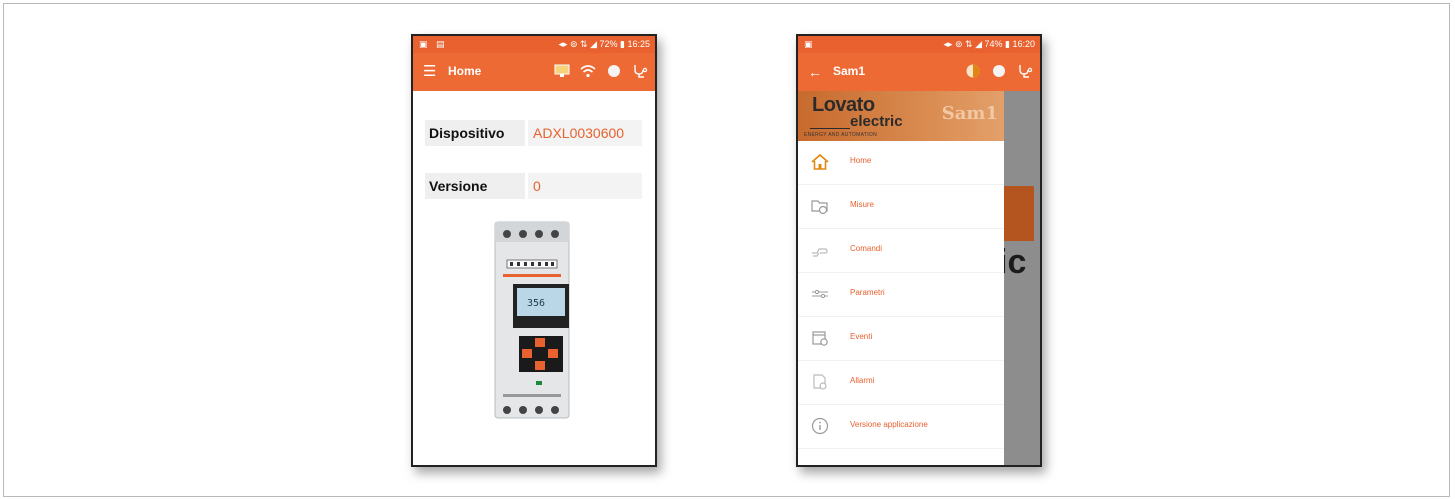  Describe the element at coordinates (585, 133) in the screenshot. I see `field-value: ADXL0030600` at that location.